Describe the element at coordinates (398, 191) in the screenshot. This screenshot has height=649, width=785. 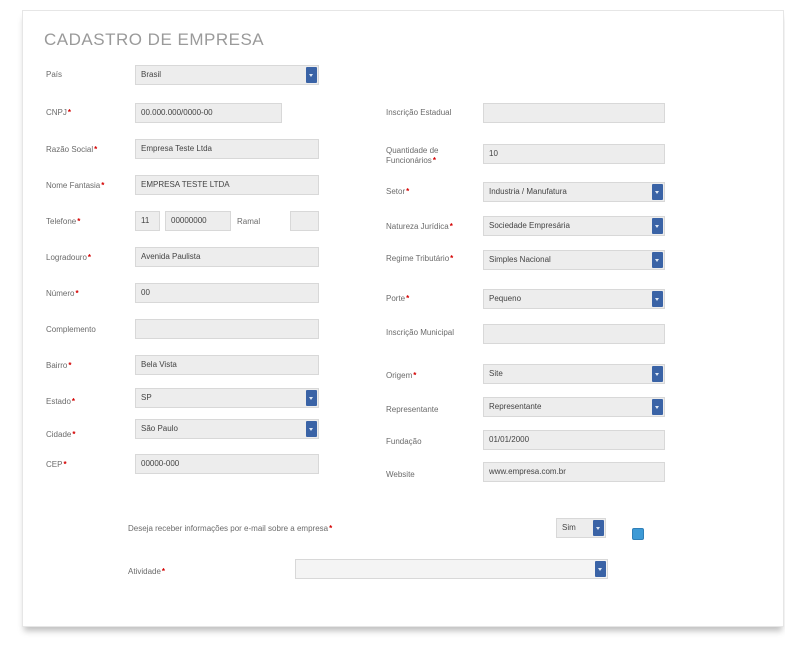
I see `label-setor: Setor*` at that location.